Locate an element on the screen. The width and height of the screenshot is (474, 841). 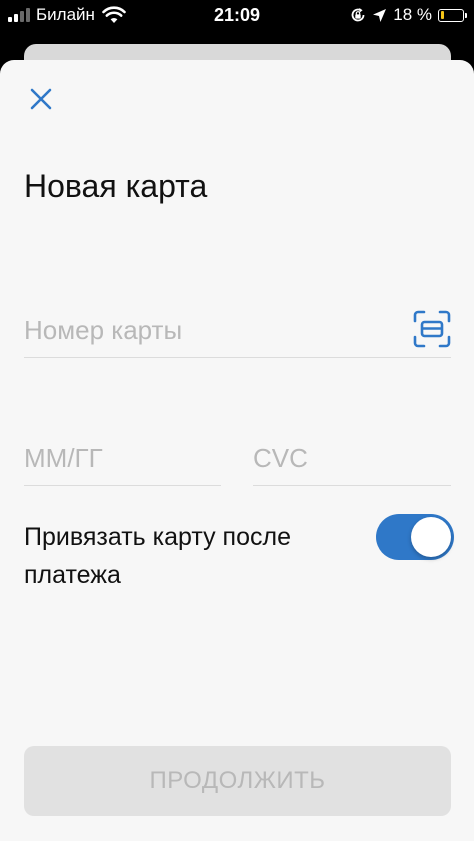
card-scan-icon is located at coordinates (432, 329).